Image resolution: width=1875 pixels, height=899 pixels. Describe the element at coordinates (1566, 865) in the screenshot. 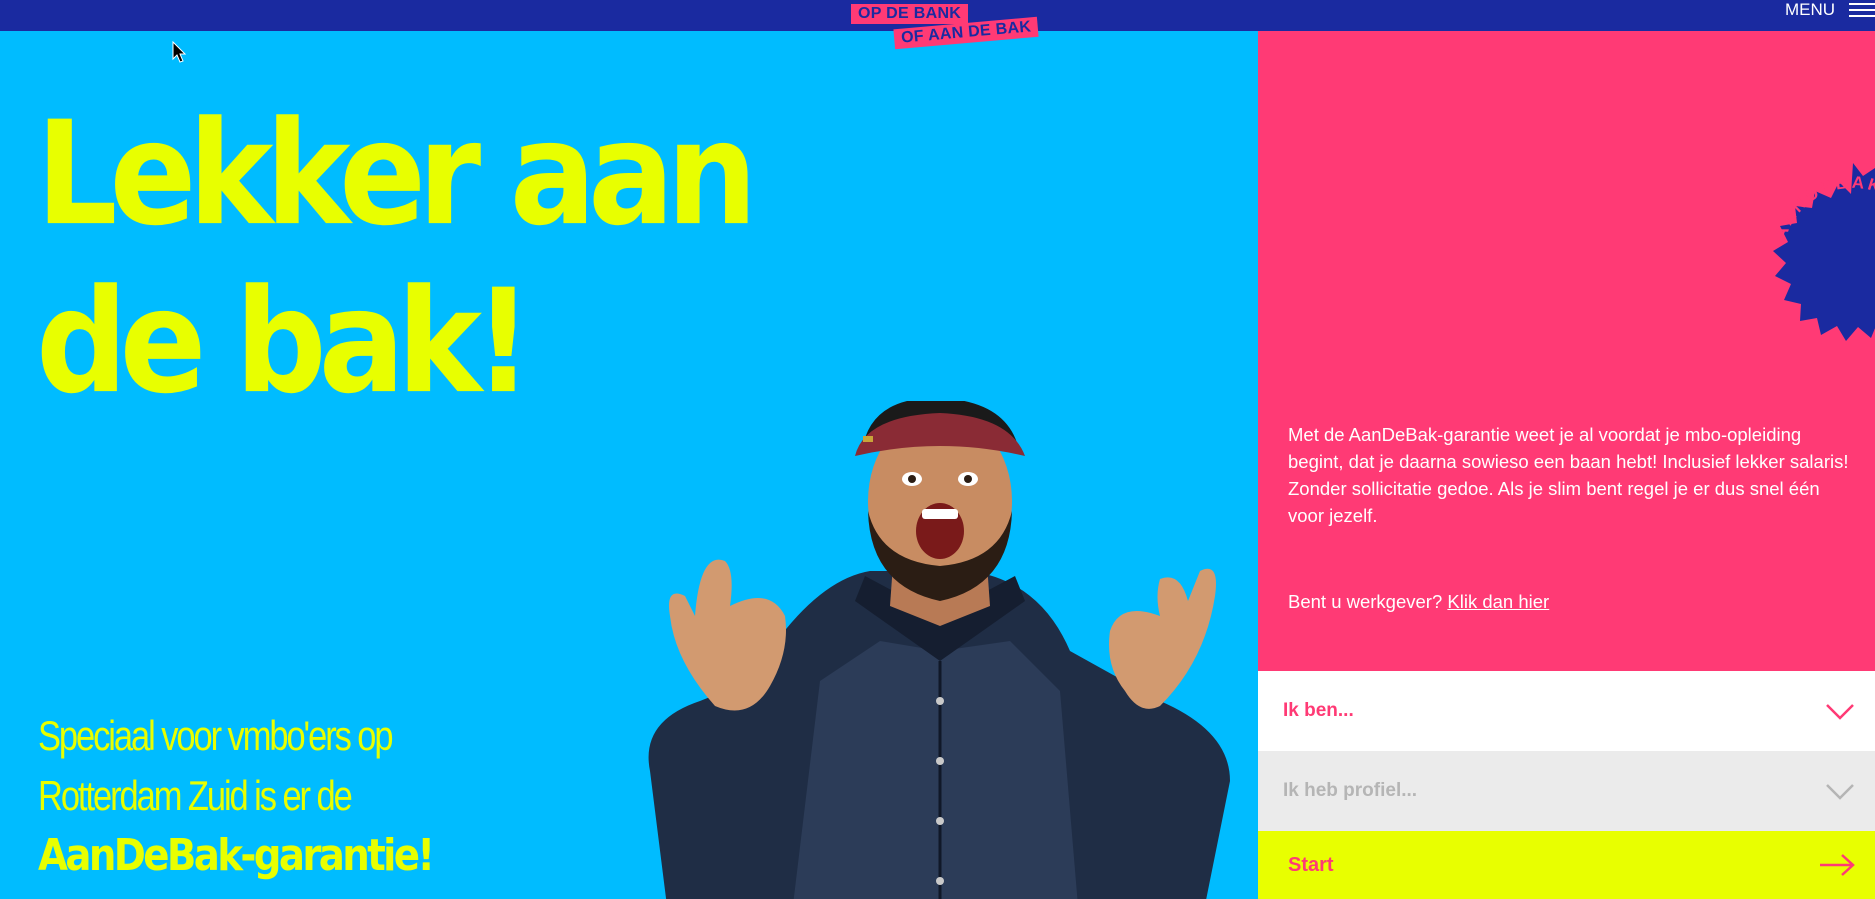

I see `start-button: Start` at that location.